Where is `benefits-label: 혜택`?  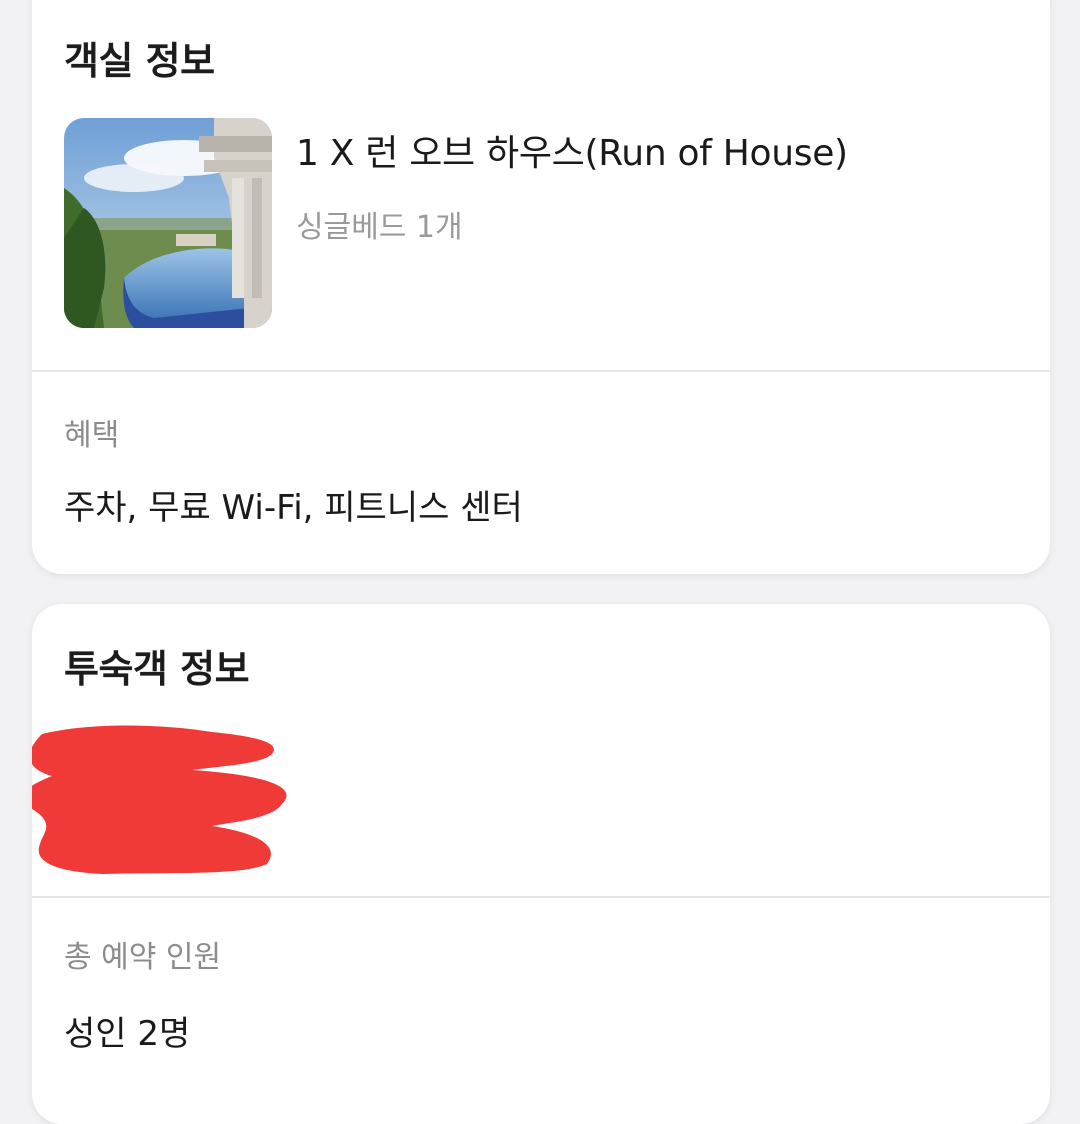 benefits-label: 혜택 is located at coordinates (92, 435).